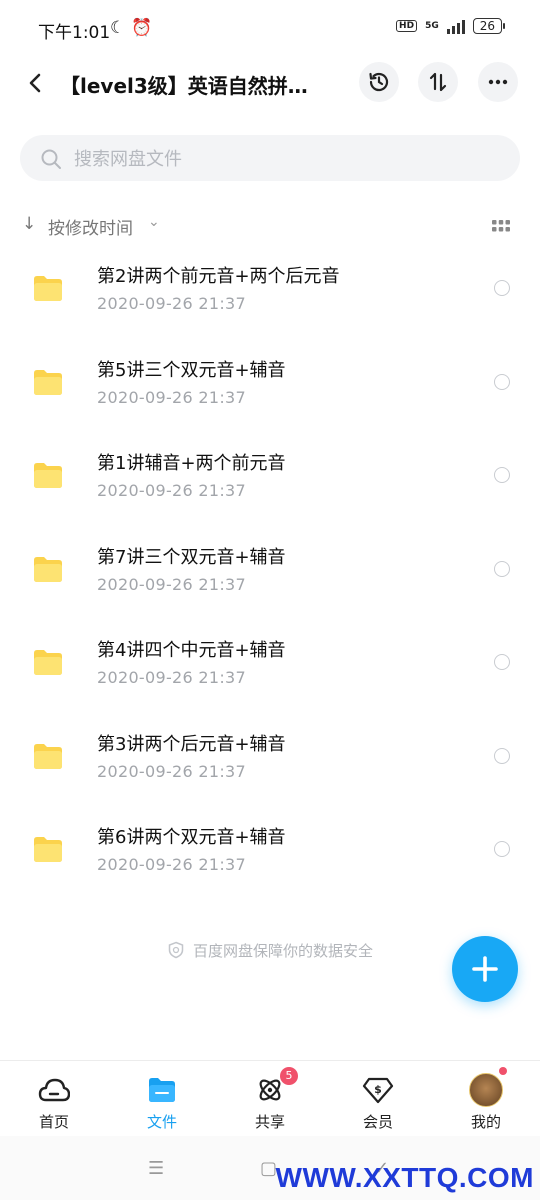 The width and height of the screenshot is (540, 1200). Describe the element at coordinates (154, 222) in the screenshot. I see `chevron-down-icon: ⌄` at that location.